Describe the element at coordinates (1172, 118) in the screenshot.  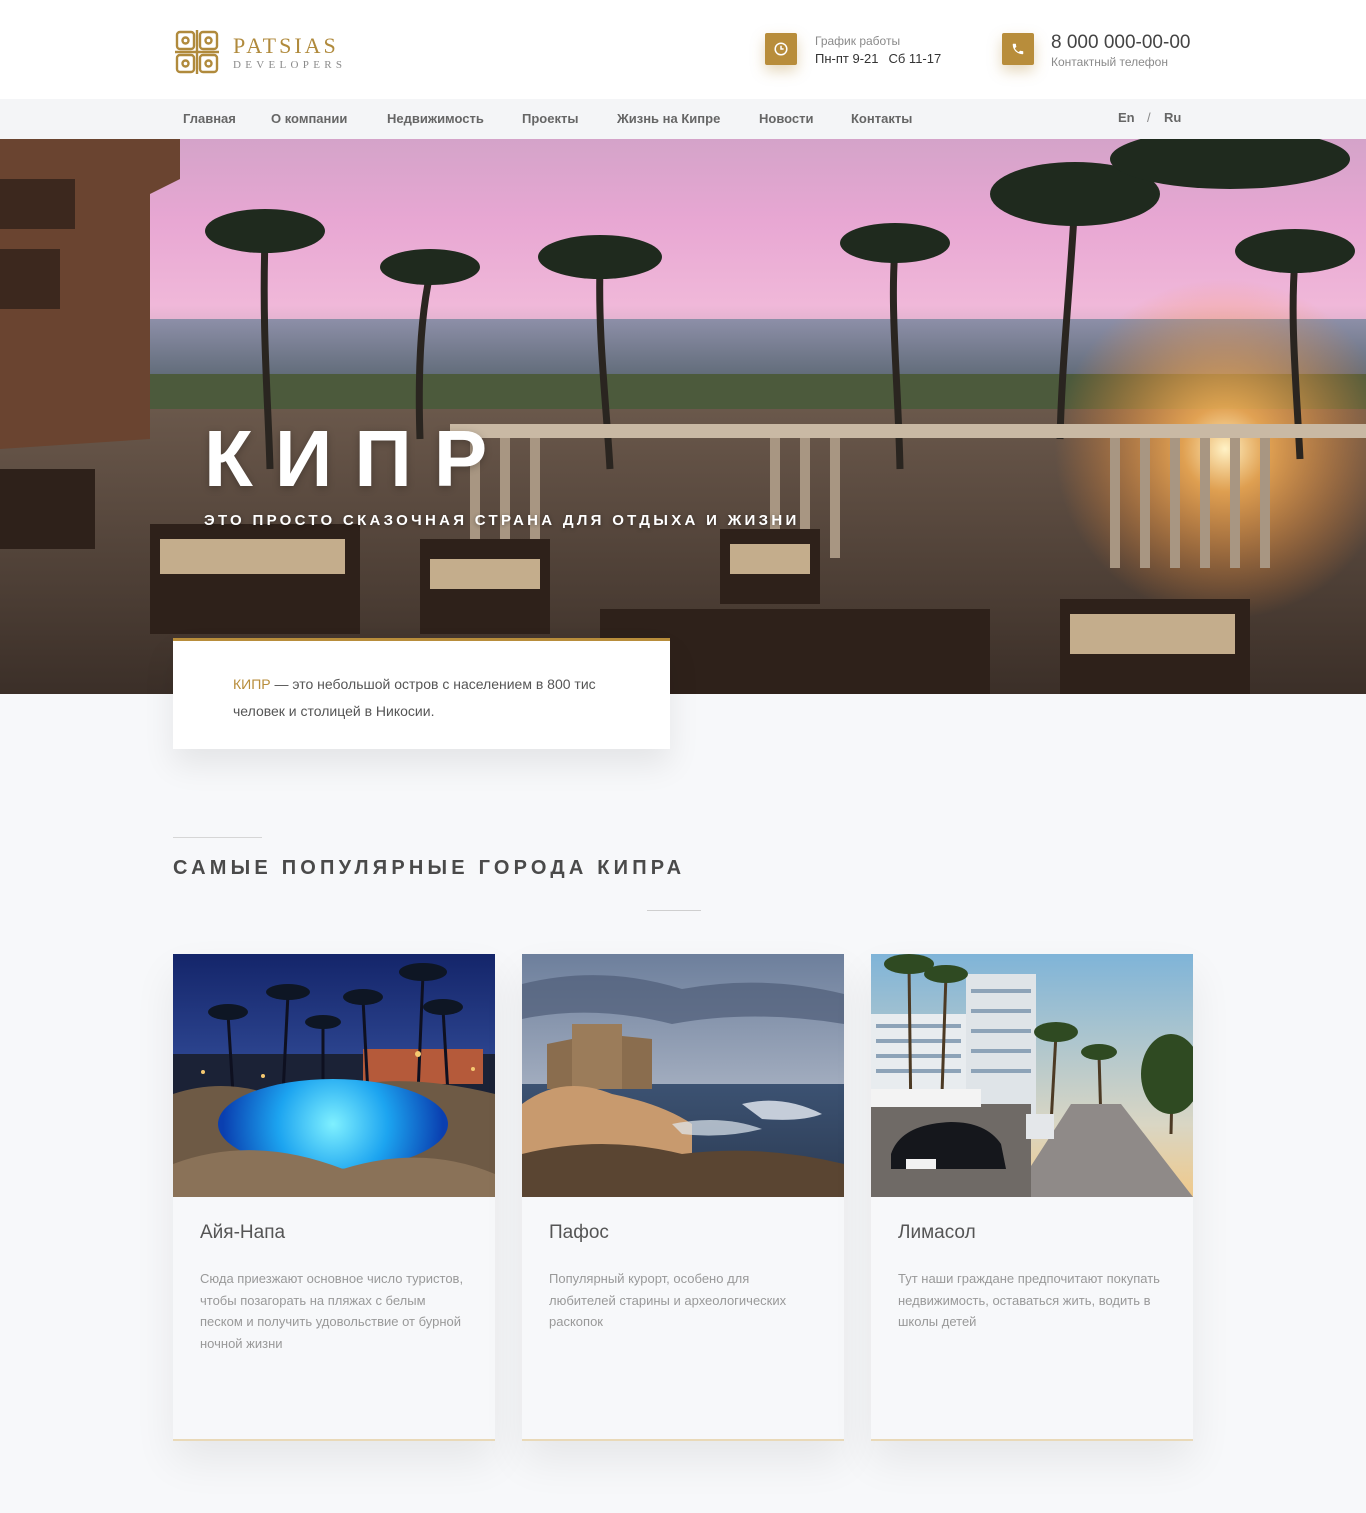
I see `lang-ru: Ru` at that location.